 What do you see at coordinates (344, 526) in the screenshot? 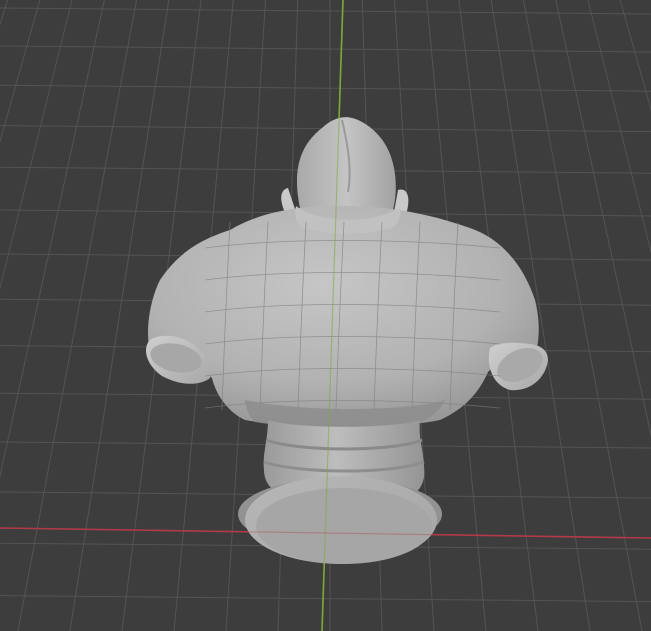
I see `base-face` at bounding box center [344, 526].